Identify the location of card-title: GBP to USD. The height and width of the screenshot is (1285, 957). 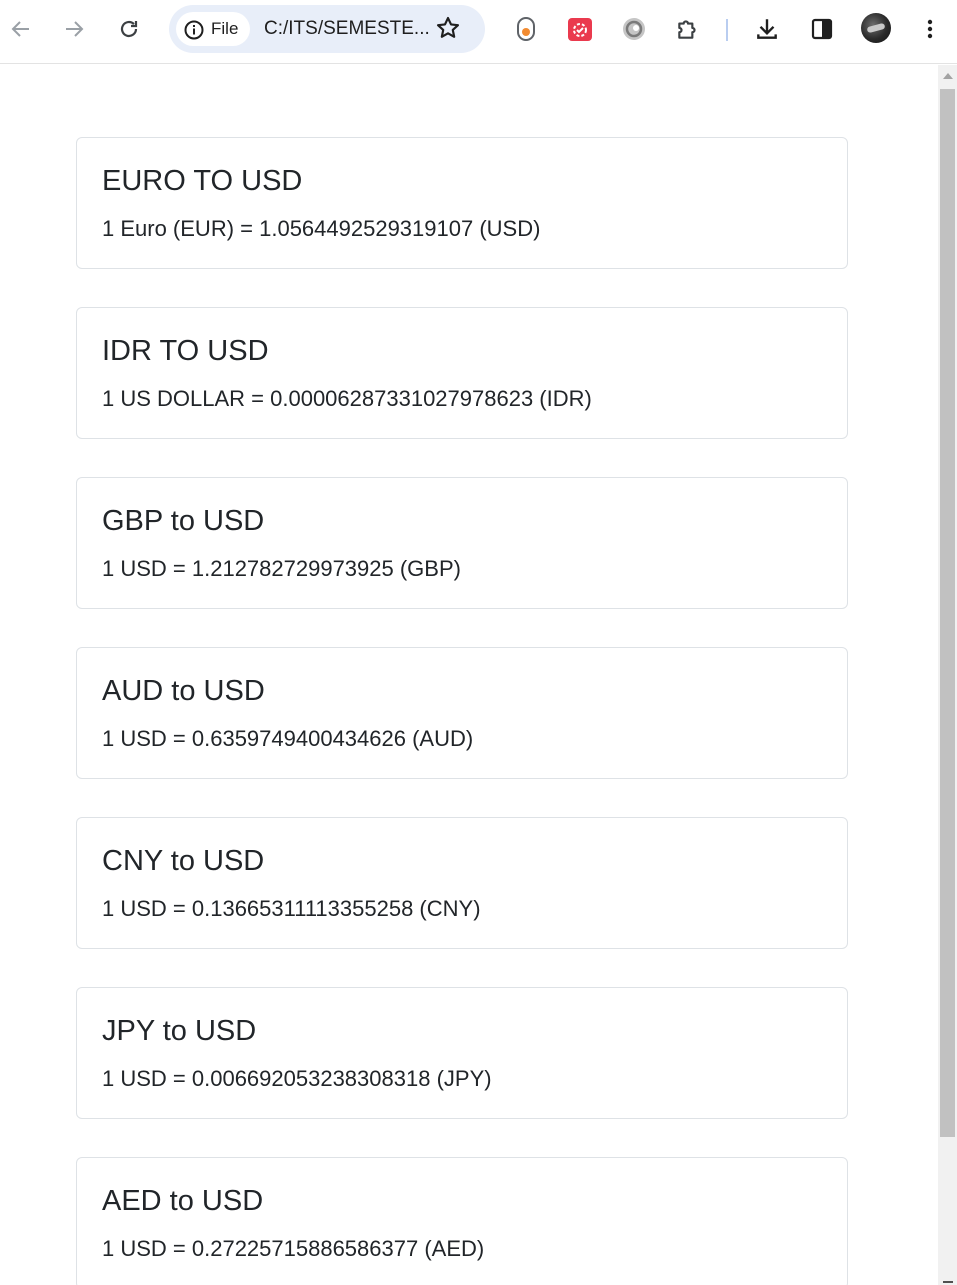
(183, 521).